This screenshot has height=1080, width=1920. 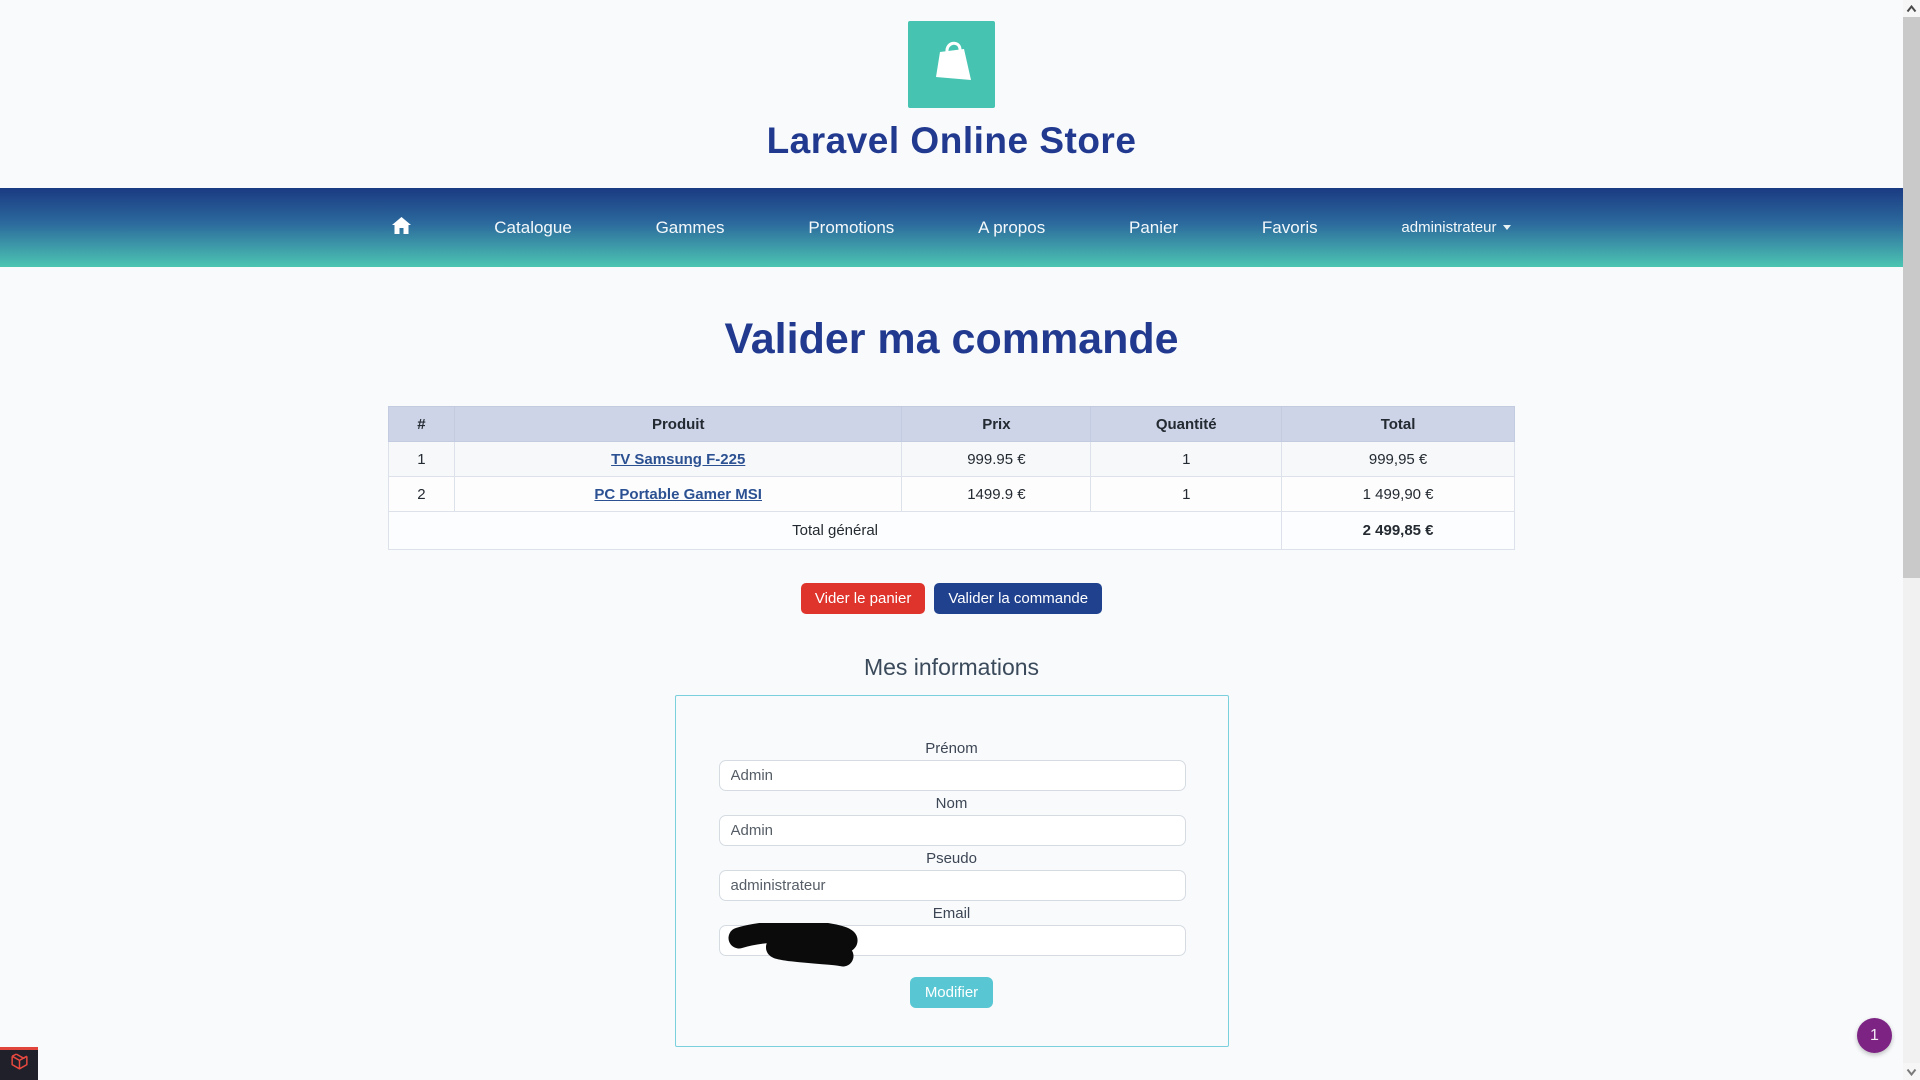 I want to click on vertical-scrollbar, so click(x=1911, y=540).